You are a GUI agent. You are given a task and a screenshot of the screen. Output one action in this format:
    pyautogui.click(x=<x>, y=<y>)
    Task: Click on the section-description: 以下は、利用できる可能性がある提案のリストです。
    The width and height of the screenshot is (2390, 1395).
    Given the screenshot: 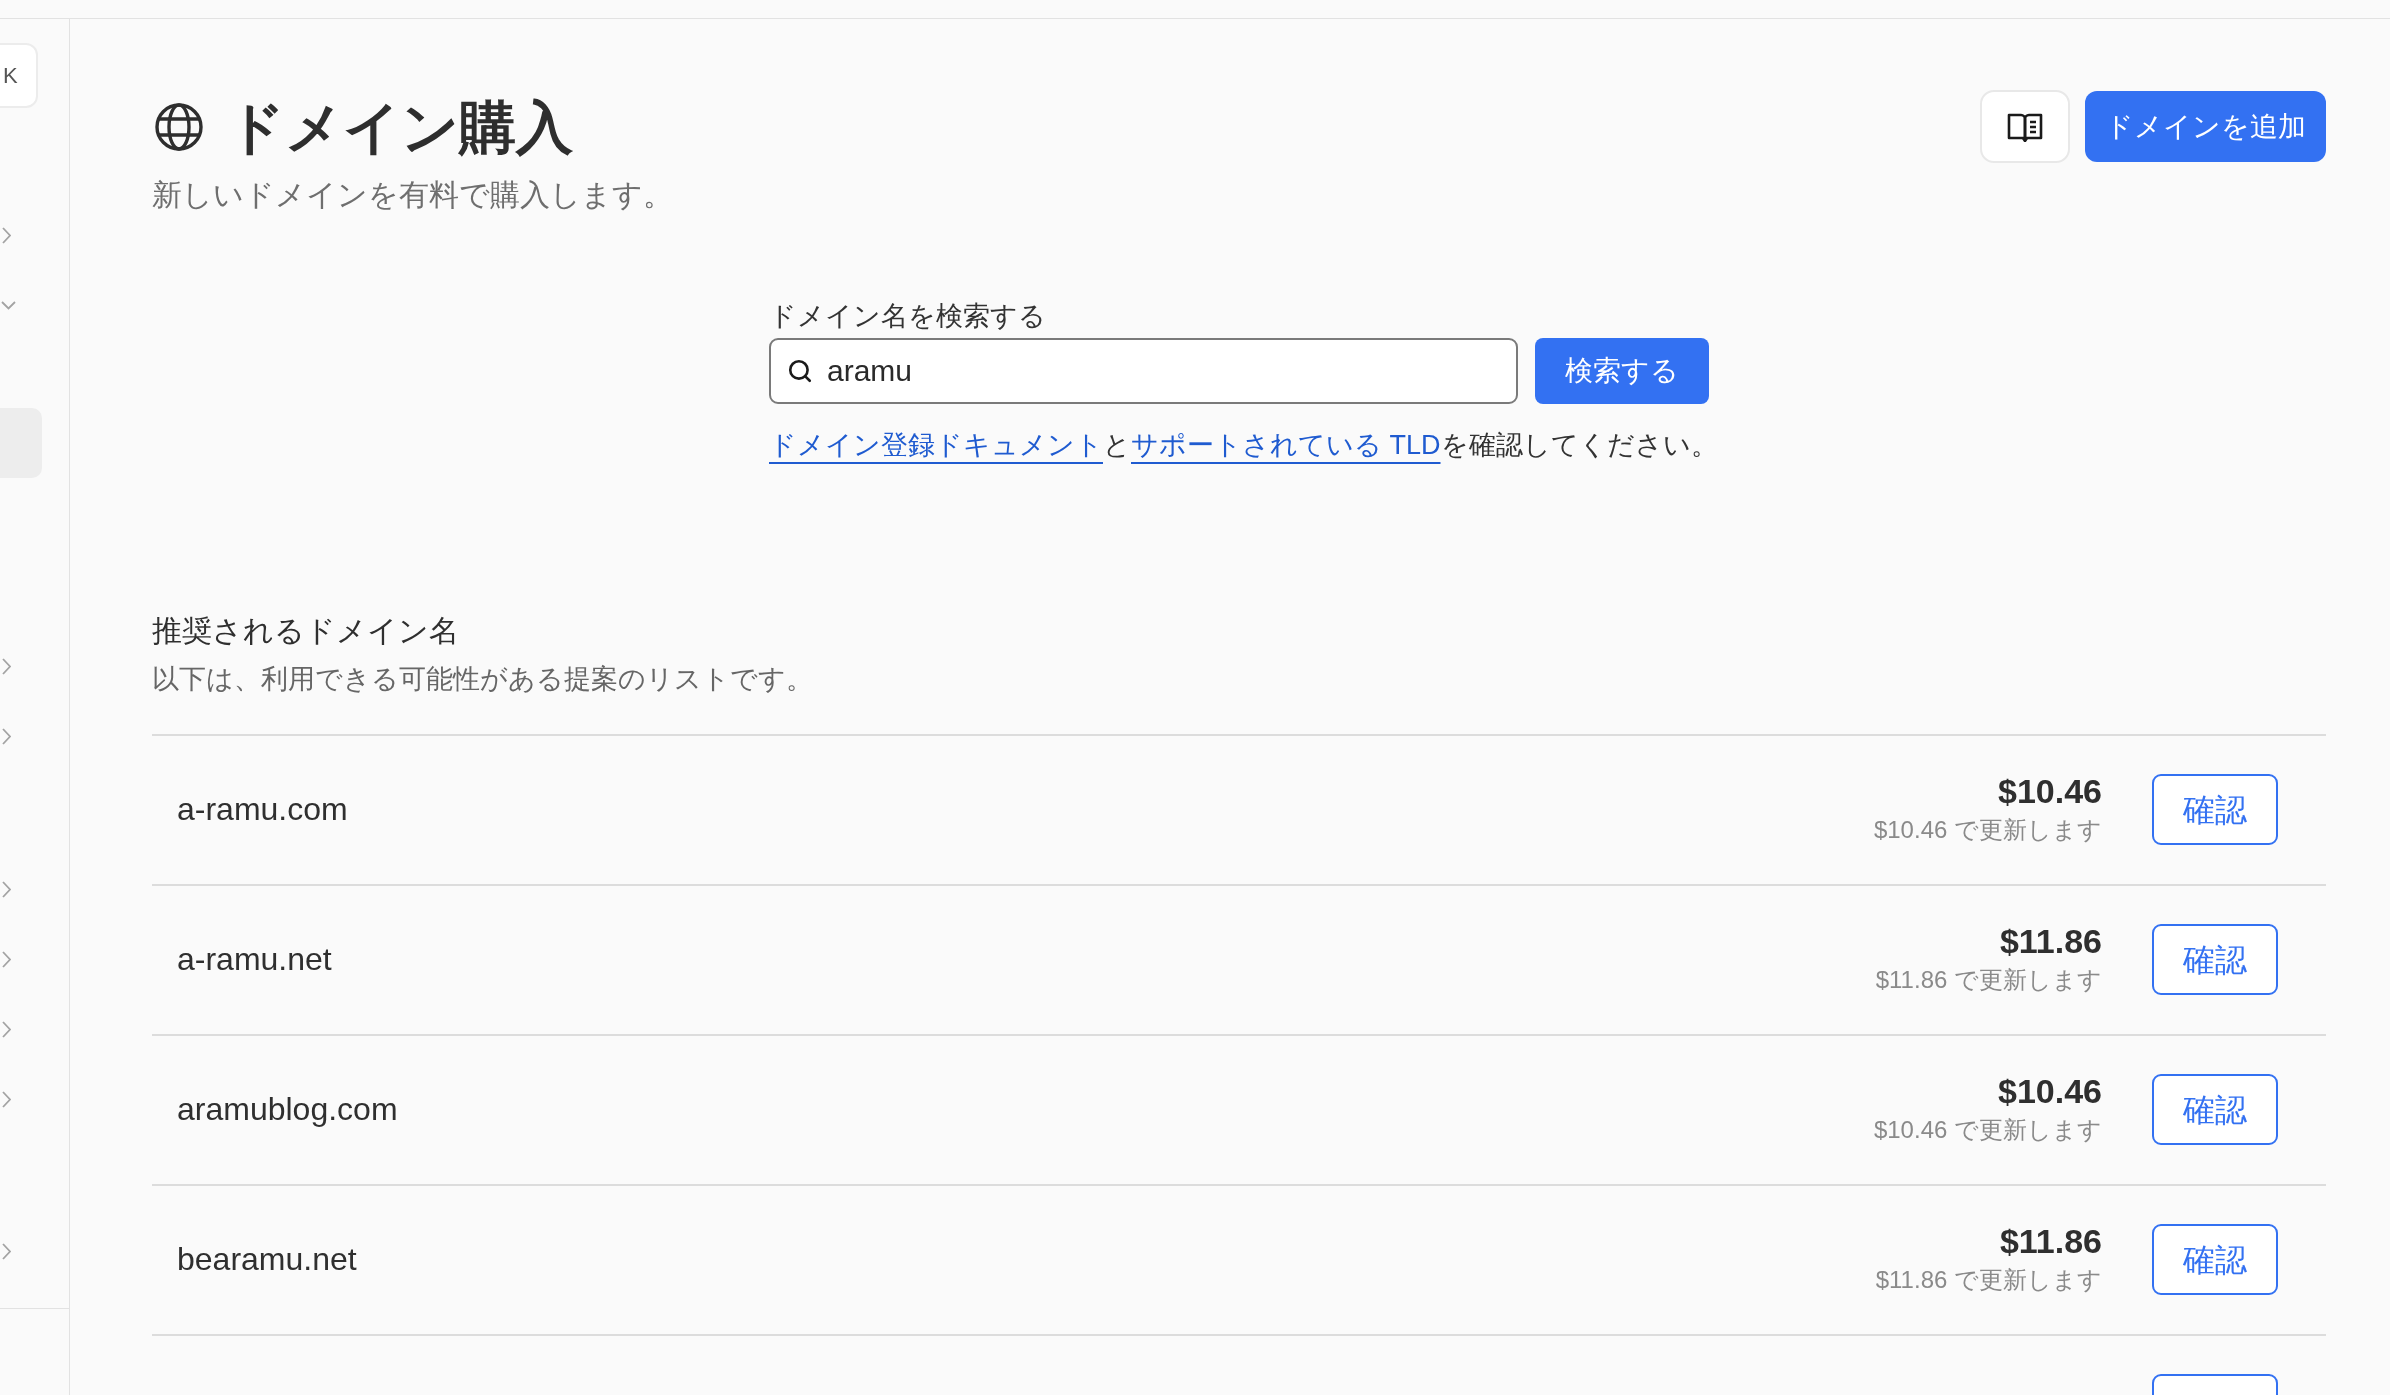 What is the action you would take?
    pyautogui.click(x=482, y=679)
    